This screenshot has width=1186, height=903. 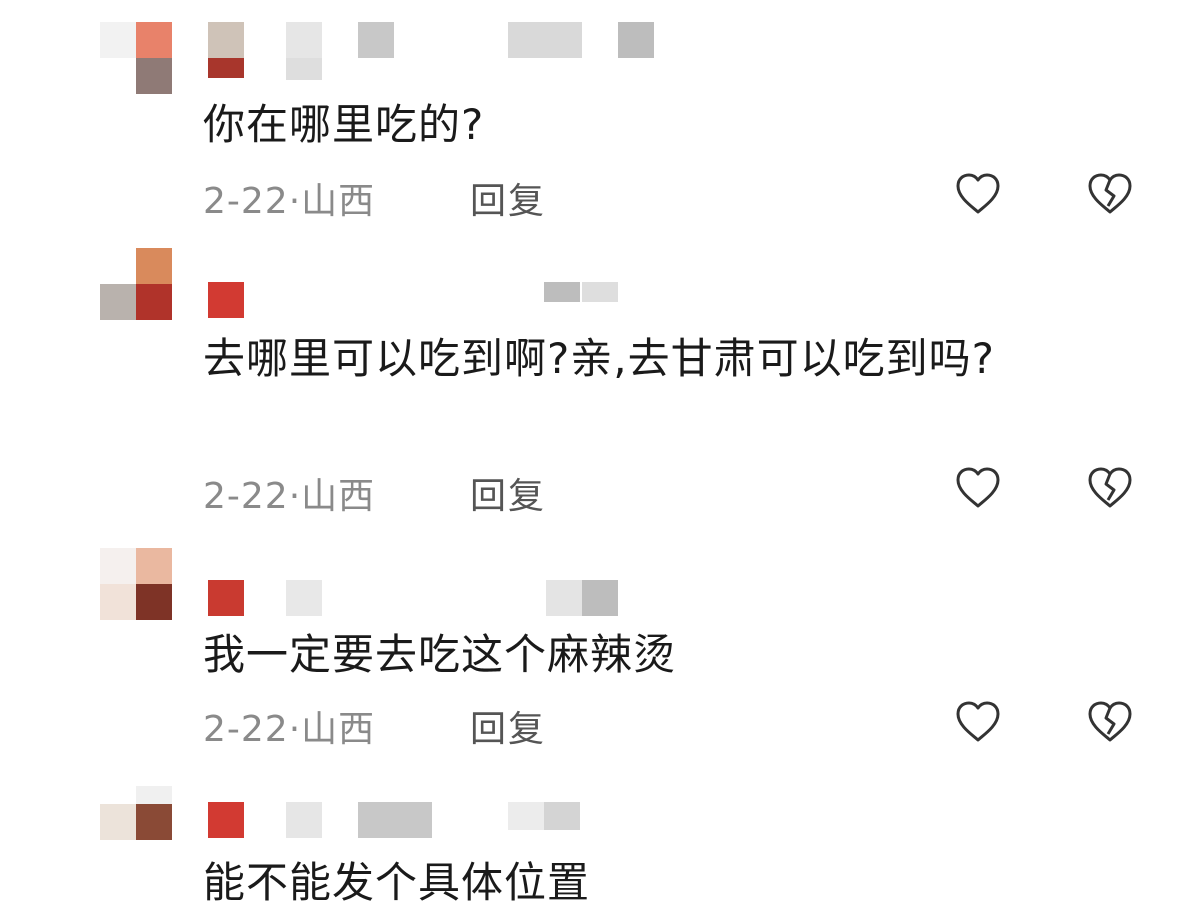 I want to click on comment-text: 能不能发个具体位置, so click(x=397, y=880).